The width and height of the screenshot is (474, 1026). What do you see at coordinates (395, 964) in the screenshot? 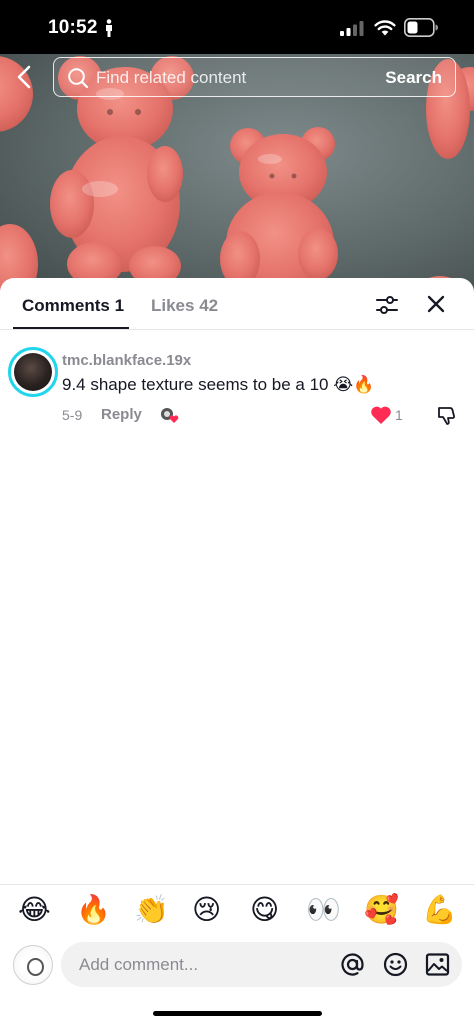
I see `emoji-picker-icon` at bounding box center [395, 964].